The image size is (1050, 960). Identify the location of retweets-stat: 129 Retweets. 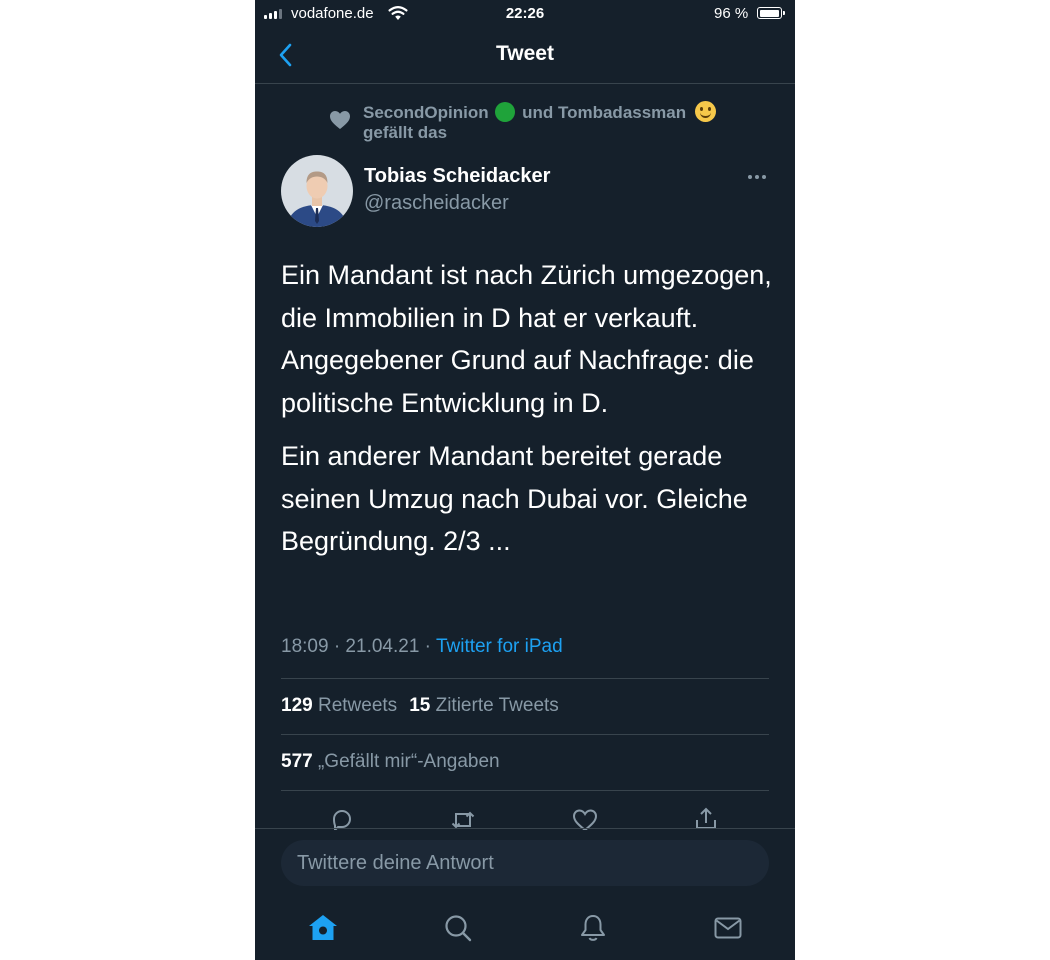
(339, 705).